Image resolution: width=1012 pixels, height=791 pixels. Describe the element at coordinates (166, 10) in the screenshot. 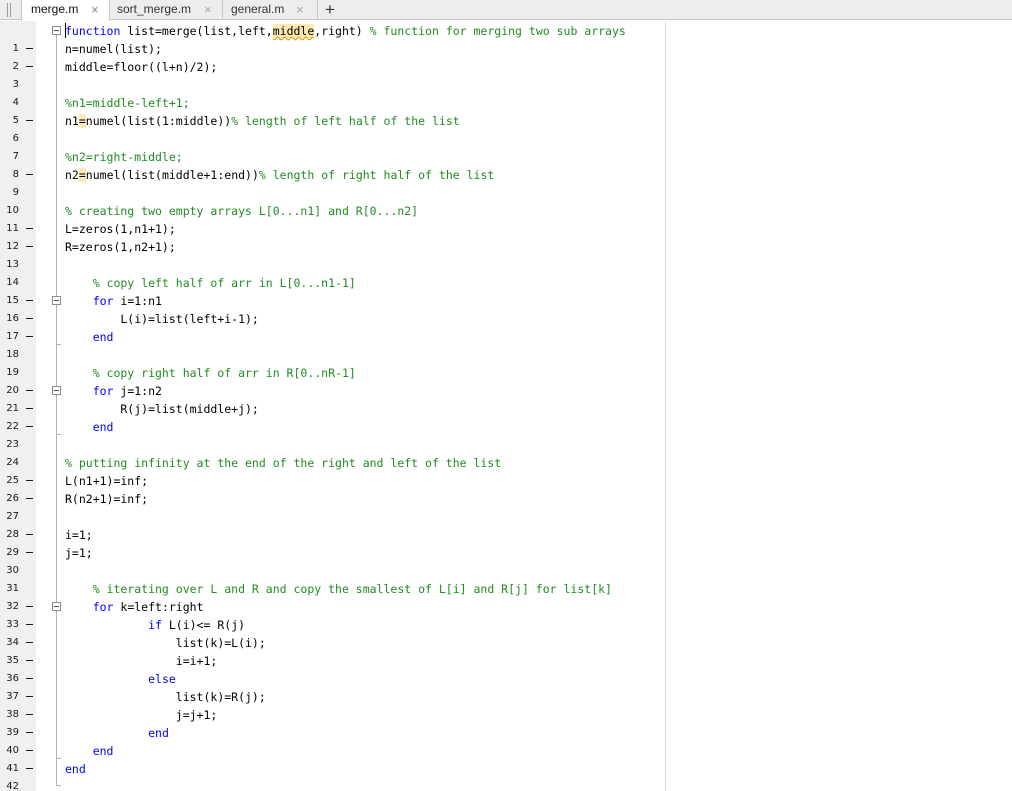

I see `tab-sort-merge-m: sort_merge.m ×` at that location.